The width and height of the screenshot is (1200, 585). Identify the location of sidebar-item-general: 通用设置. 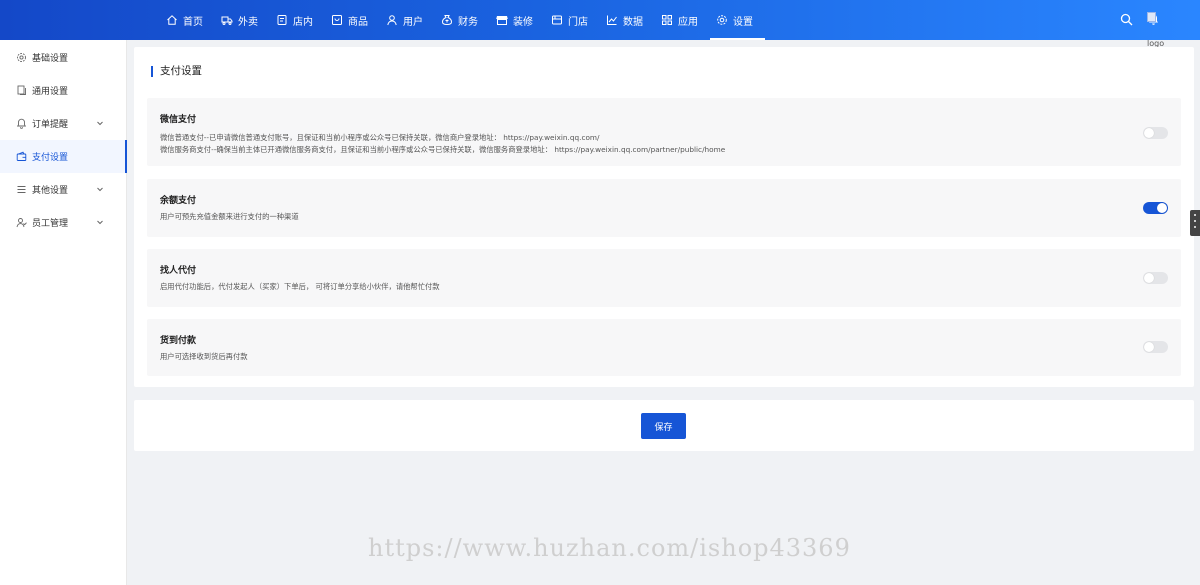
(63, 90).